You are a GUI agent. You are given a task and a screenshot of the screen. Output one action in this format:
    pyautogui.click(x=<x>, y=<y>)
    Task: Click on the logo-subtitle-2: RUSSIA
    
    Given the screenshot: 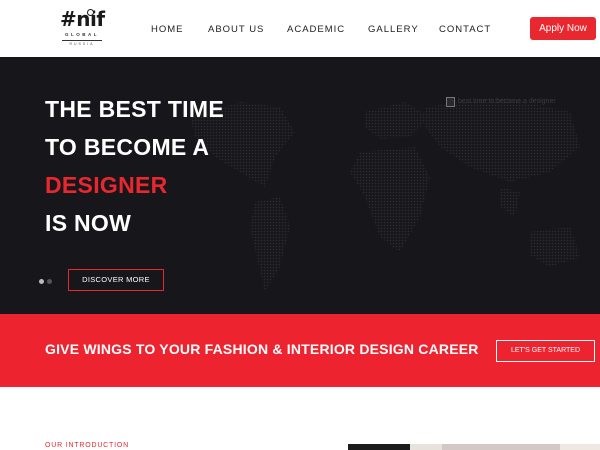 What is the action you would take?
    pyautogui.click(x=82, y=44)
    